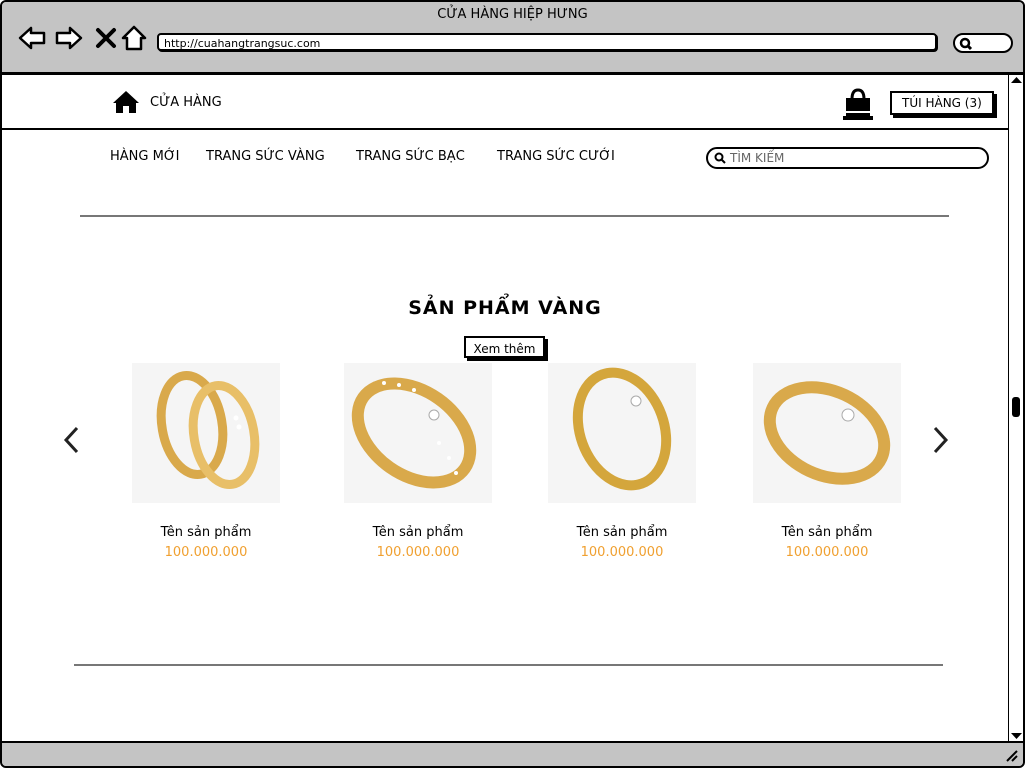  What do you see at coordinates (940, 440) in the screenshot?
I see `carousel-next-icon` at bounding box center [940, 440].